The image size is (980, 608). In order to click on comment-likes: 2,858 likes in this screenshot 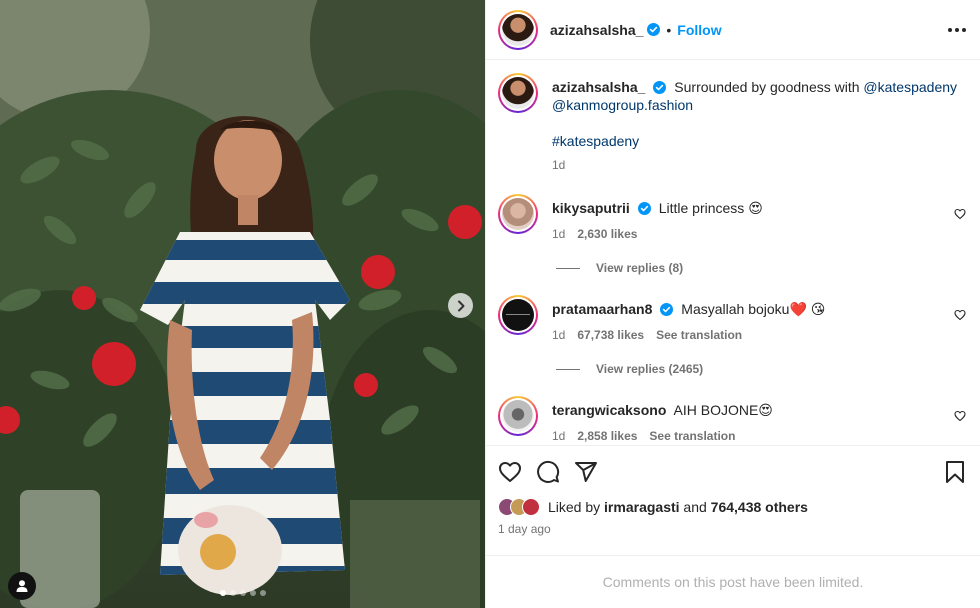, I will do `click(607, 436)`.